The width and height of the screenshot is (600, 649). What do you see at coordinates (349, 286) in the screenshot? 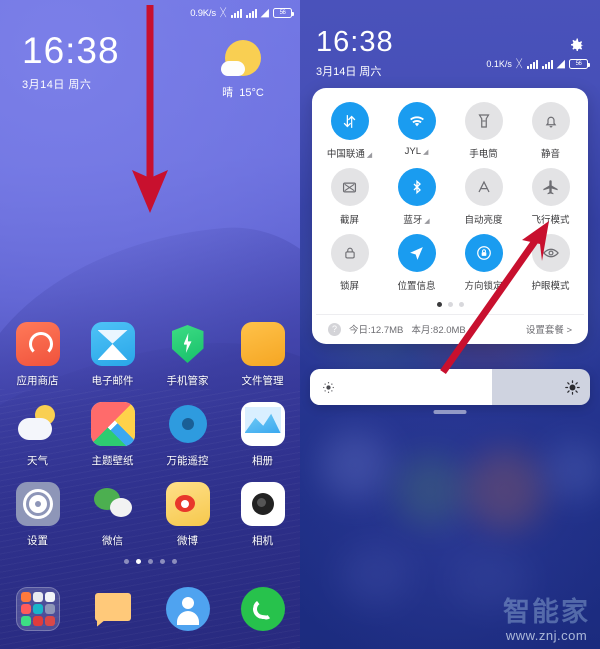
I see `toggle-label: 锁屏` at bounding box center [349, 286].